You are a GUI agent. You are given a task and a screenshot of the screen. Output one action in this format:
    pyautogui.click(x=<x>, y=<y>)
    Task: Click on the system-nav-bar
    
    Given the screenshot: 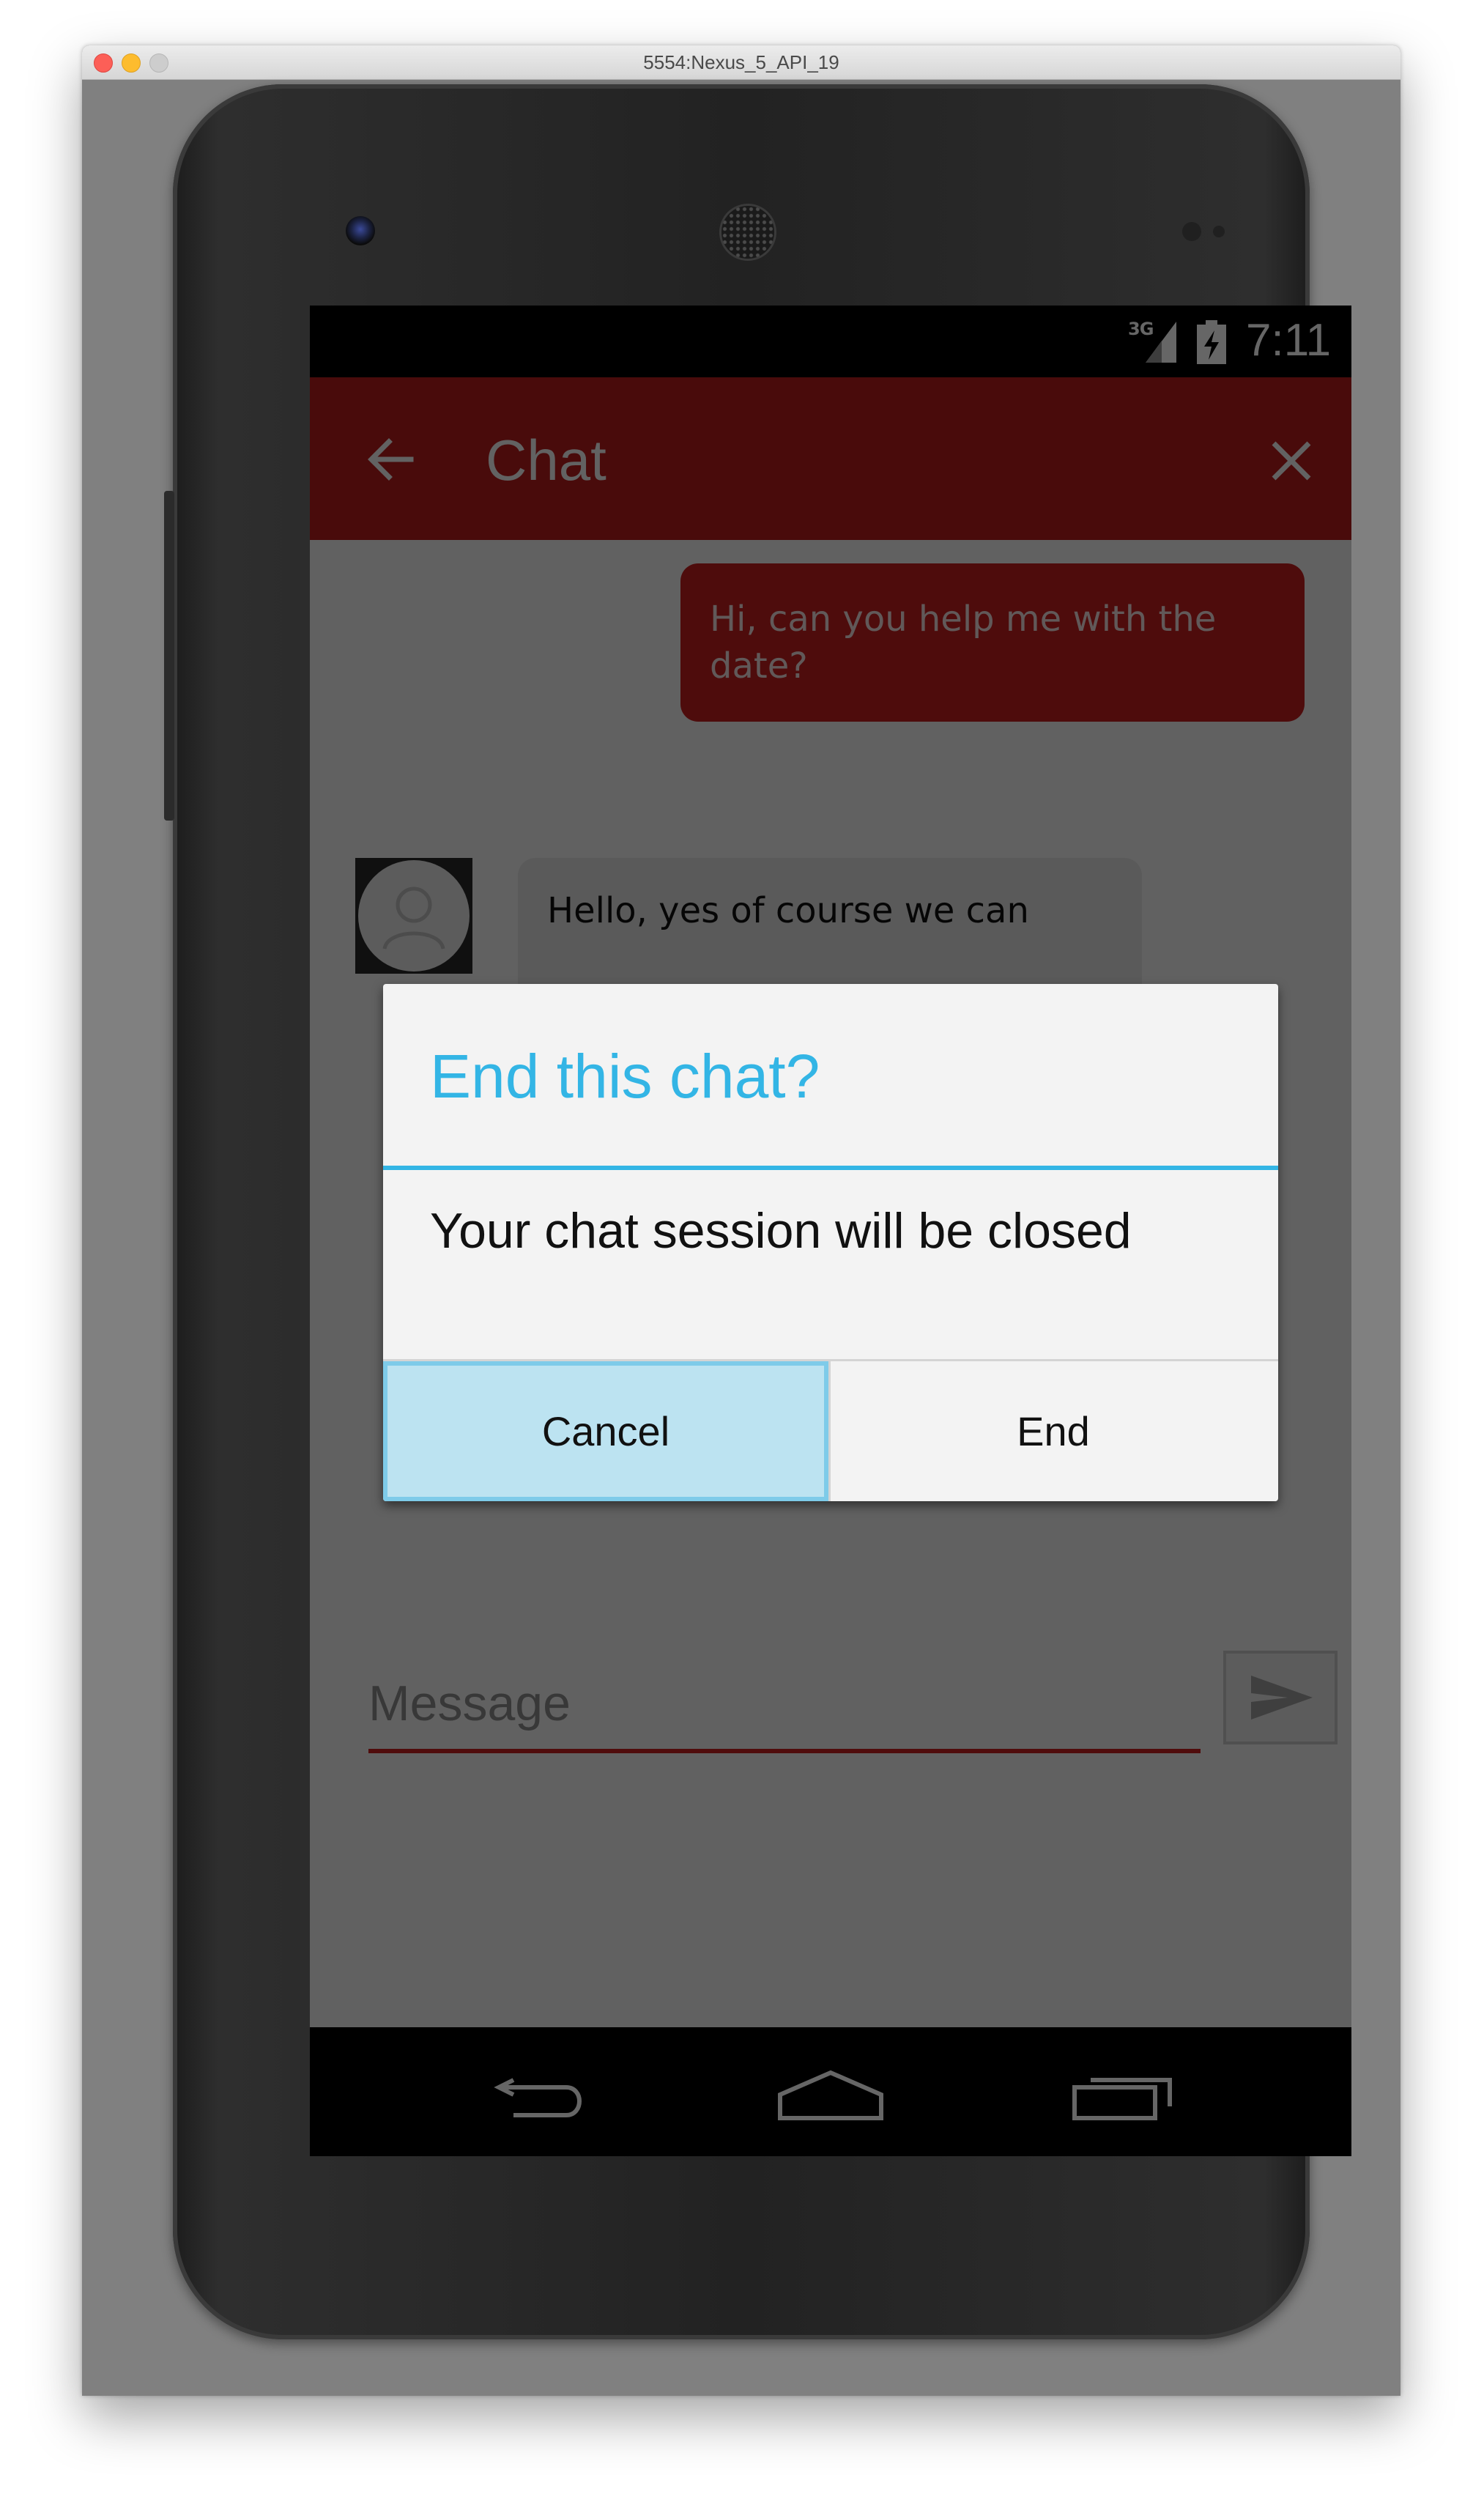 What is the action you would take?
    pyautogui.click(x=830, y=2091)
    